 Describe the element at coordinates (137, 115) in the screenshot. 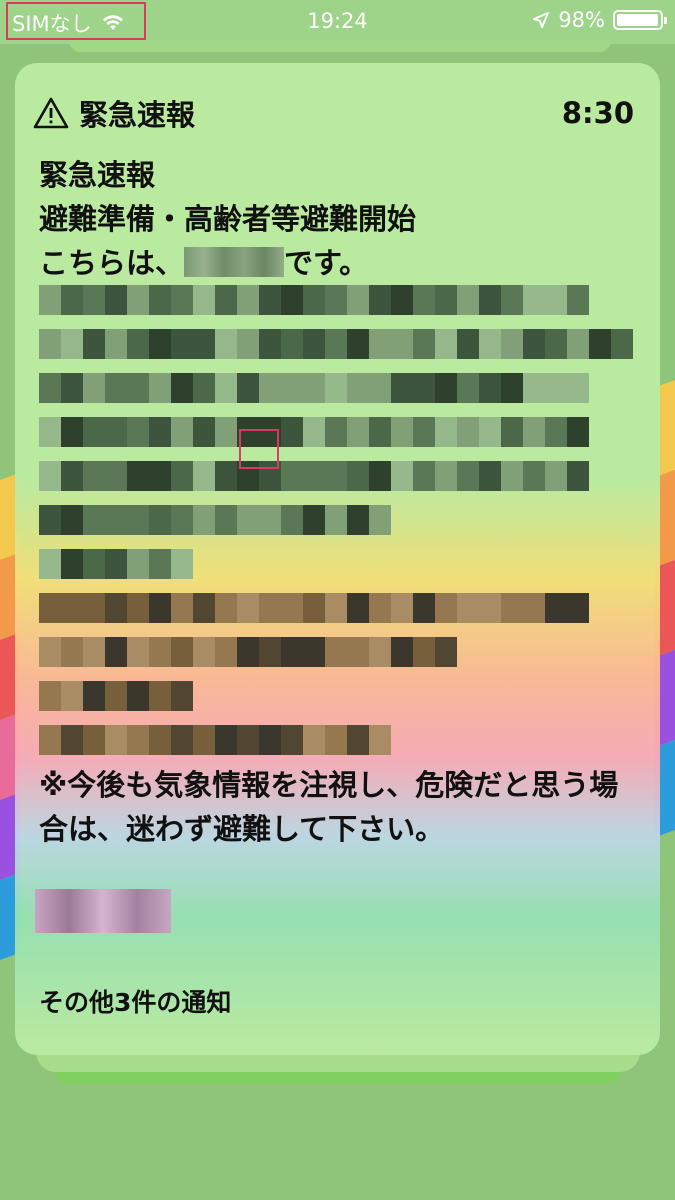

I see `notification-app-name: 緊急速報` at that location.